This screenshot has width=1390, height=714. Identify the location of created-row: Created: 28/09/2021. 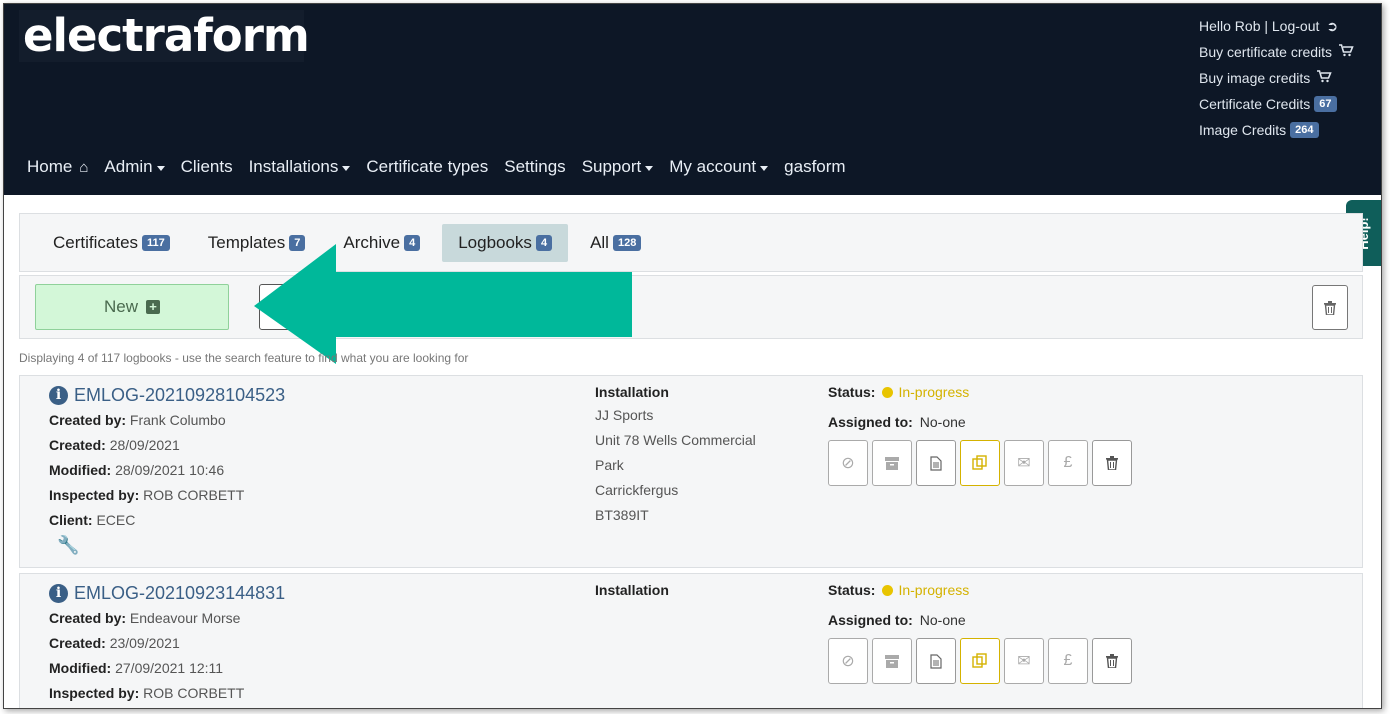
(114, 445).